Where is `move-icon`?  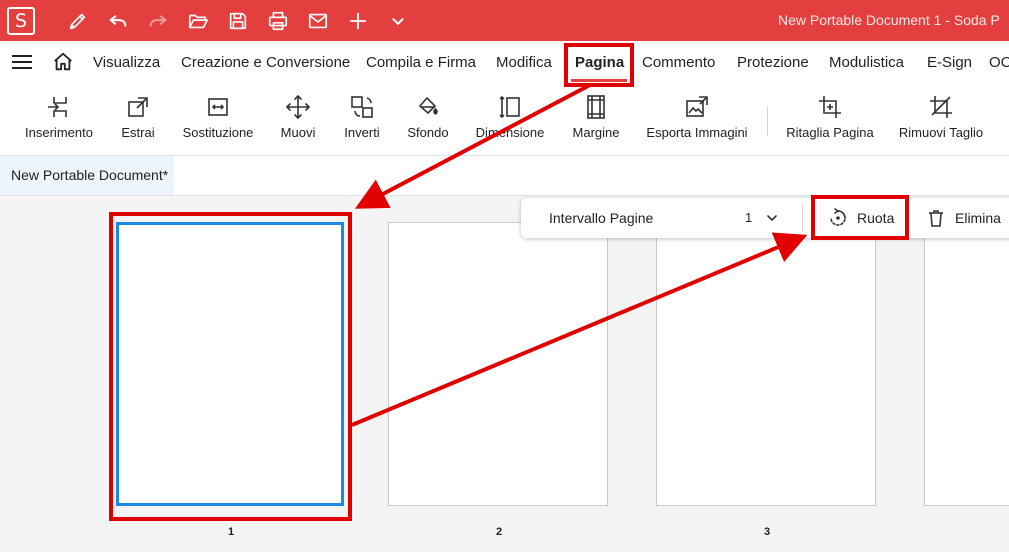 move-icon is located at coordinates (298, 107).